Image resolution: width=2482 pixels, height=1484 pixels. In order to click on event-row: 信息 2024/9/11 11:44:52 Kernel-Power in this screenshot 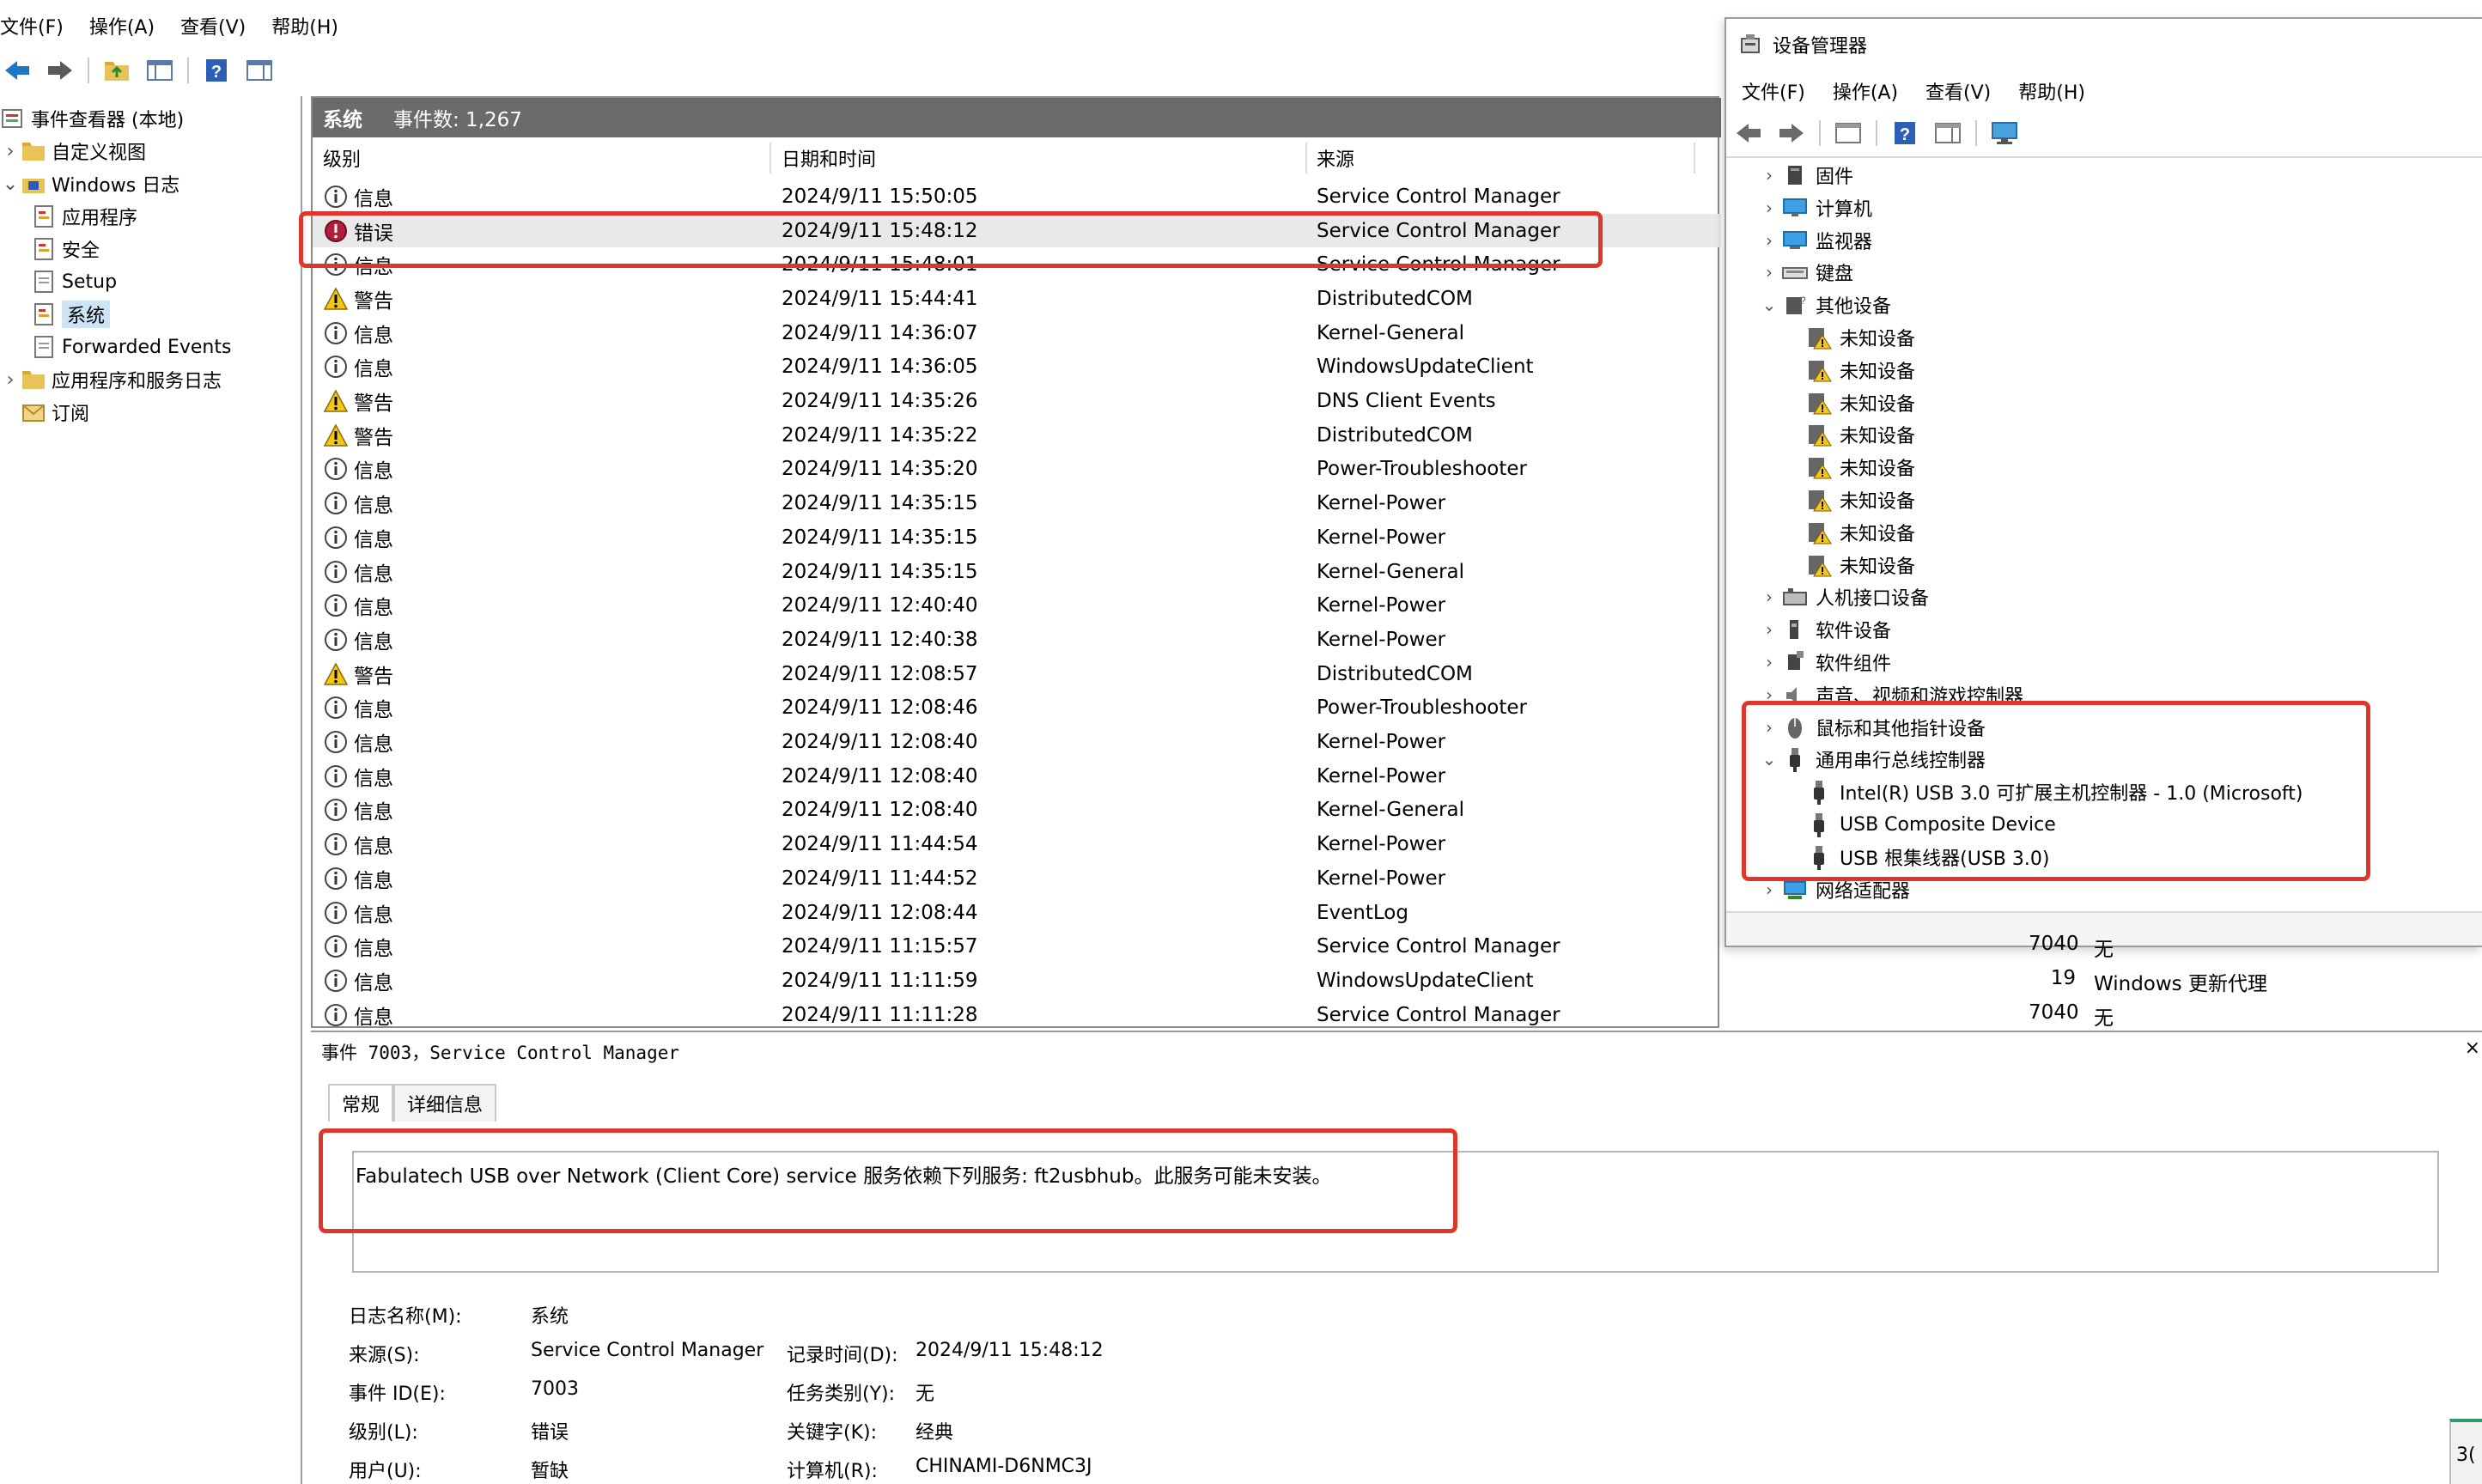, I will do `click(1017, 879)`.